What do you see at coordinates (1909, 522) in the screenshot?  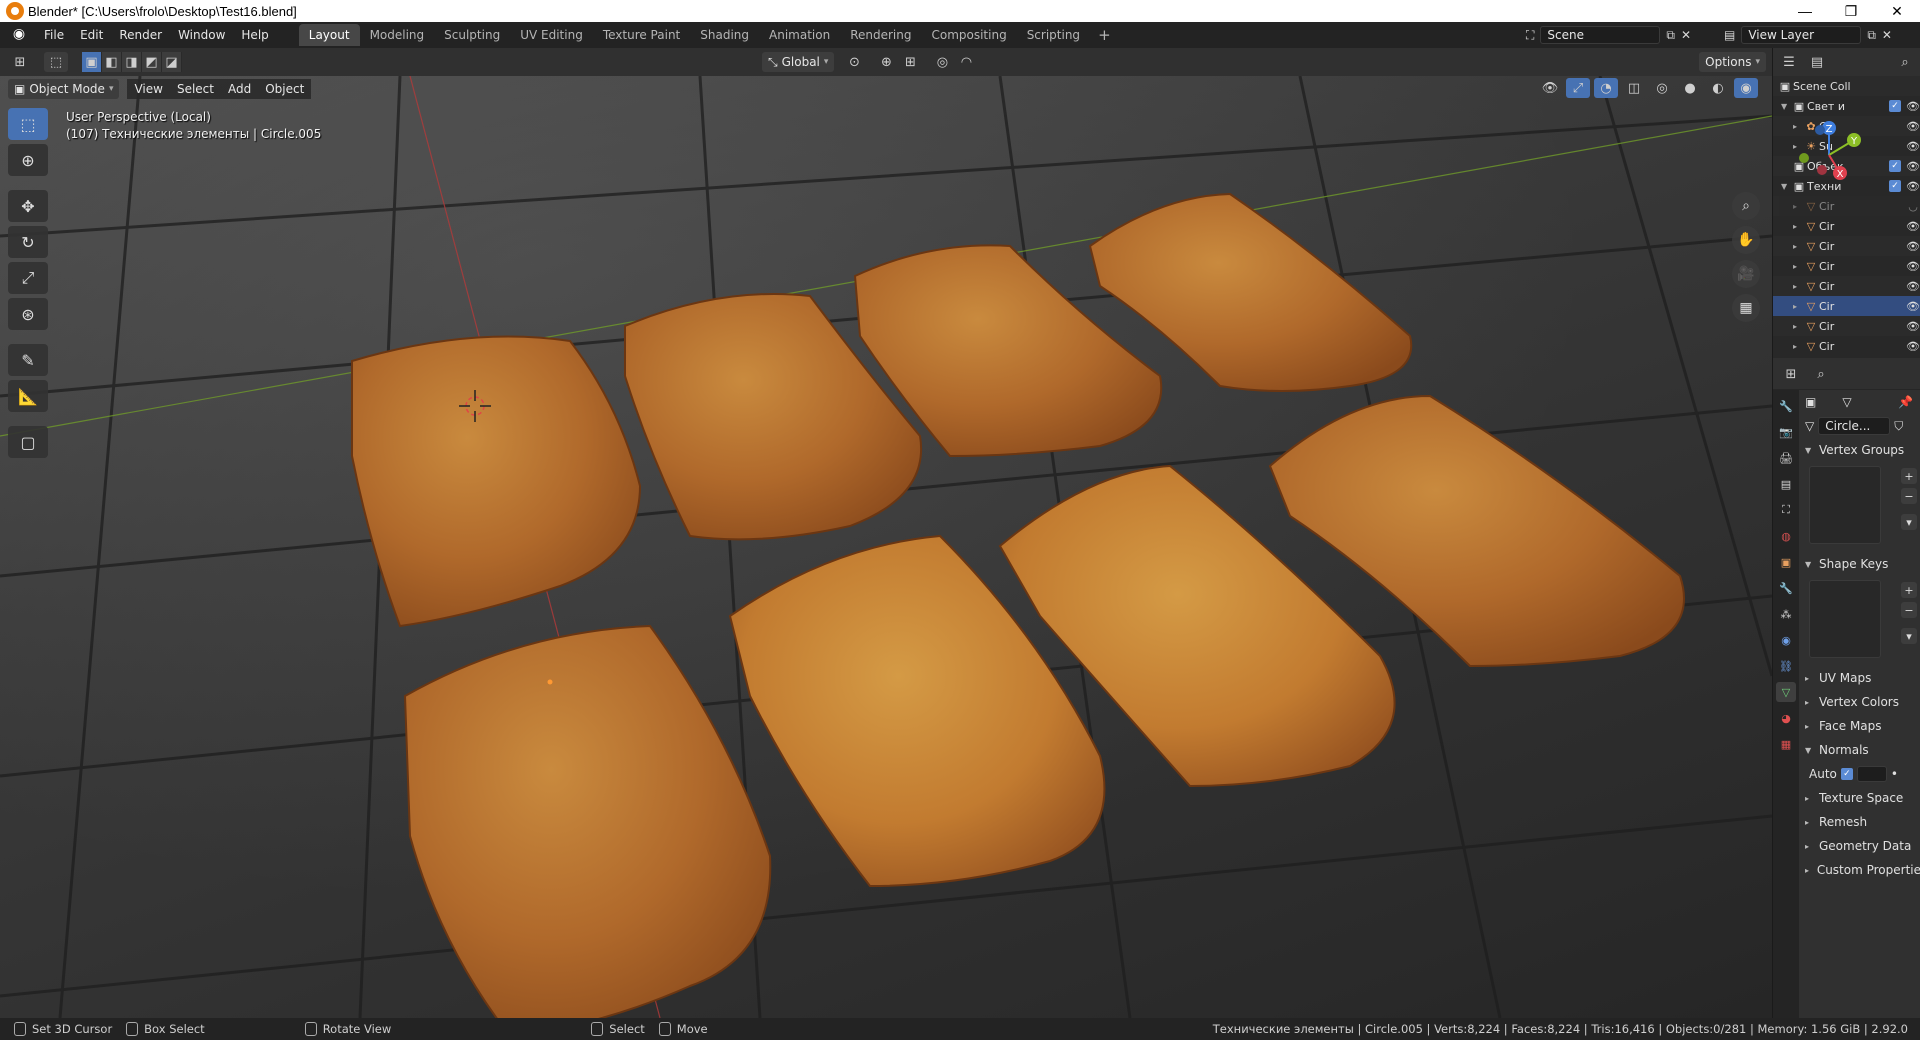 I see `vertex-group-specials-button: ▾` at bounding box center [1909, 522].